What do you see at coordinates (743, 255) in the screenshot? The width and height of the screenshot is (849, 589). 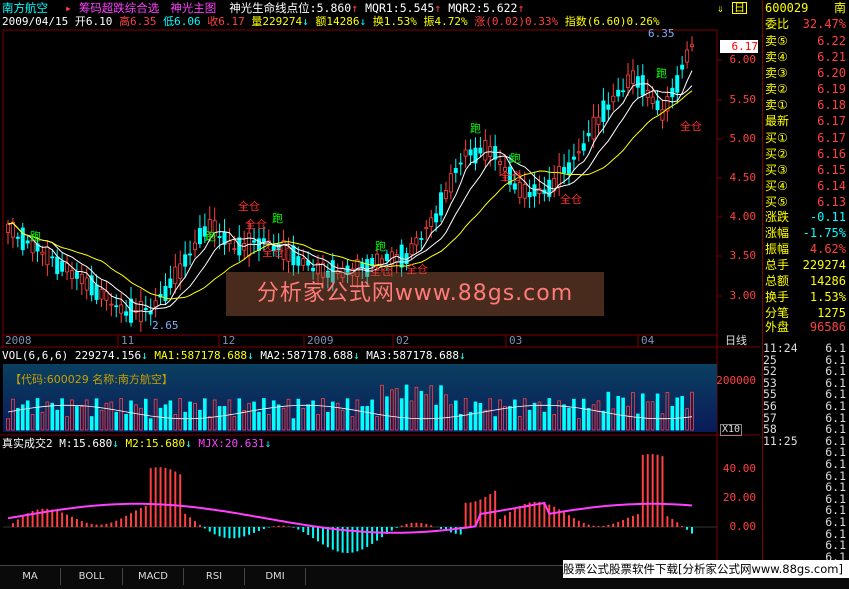 I see `price-axis-350: 3.50` at bounding box center [743, 255].